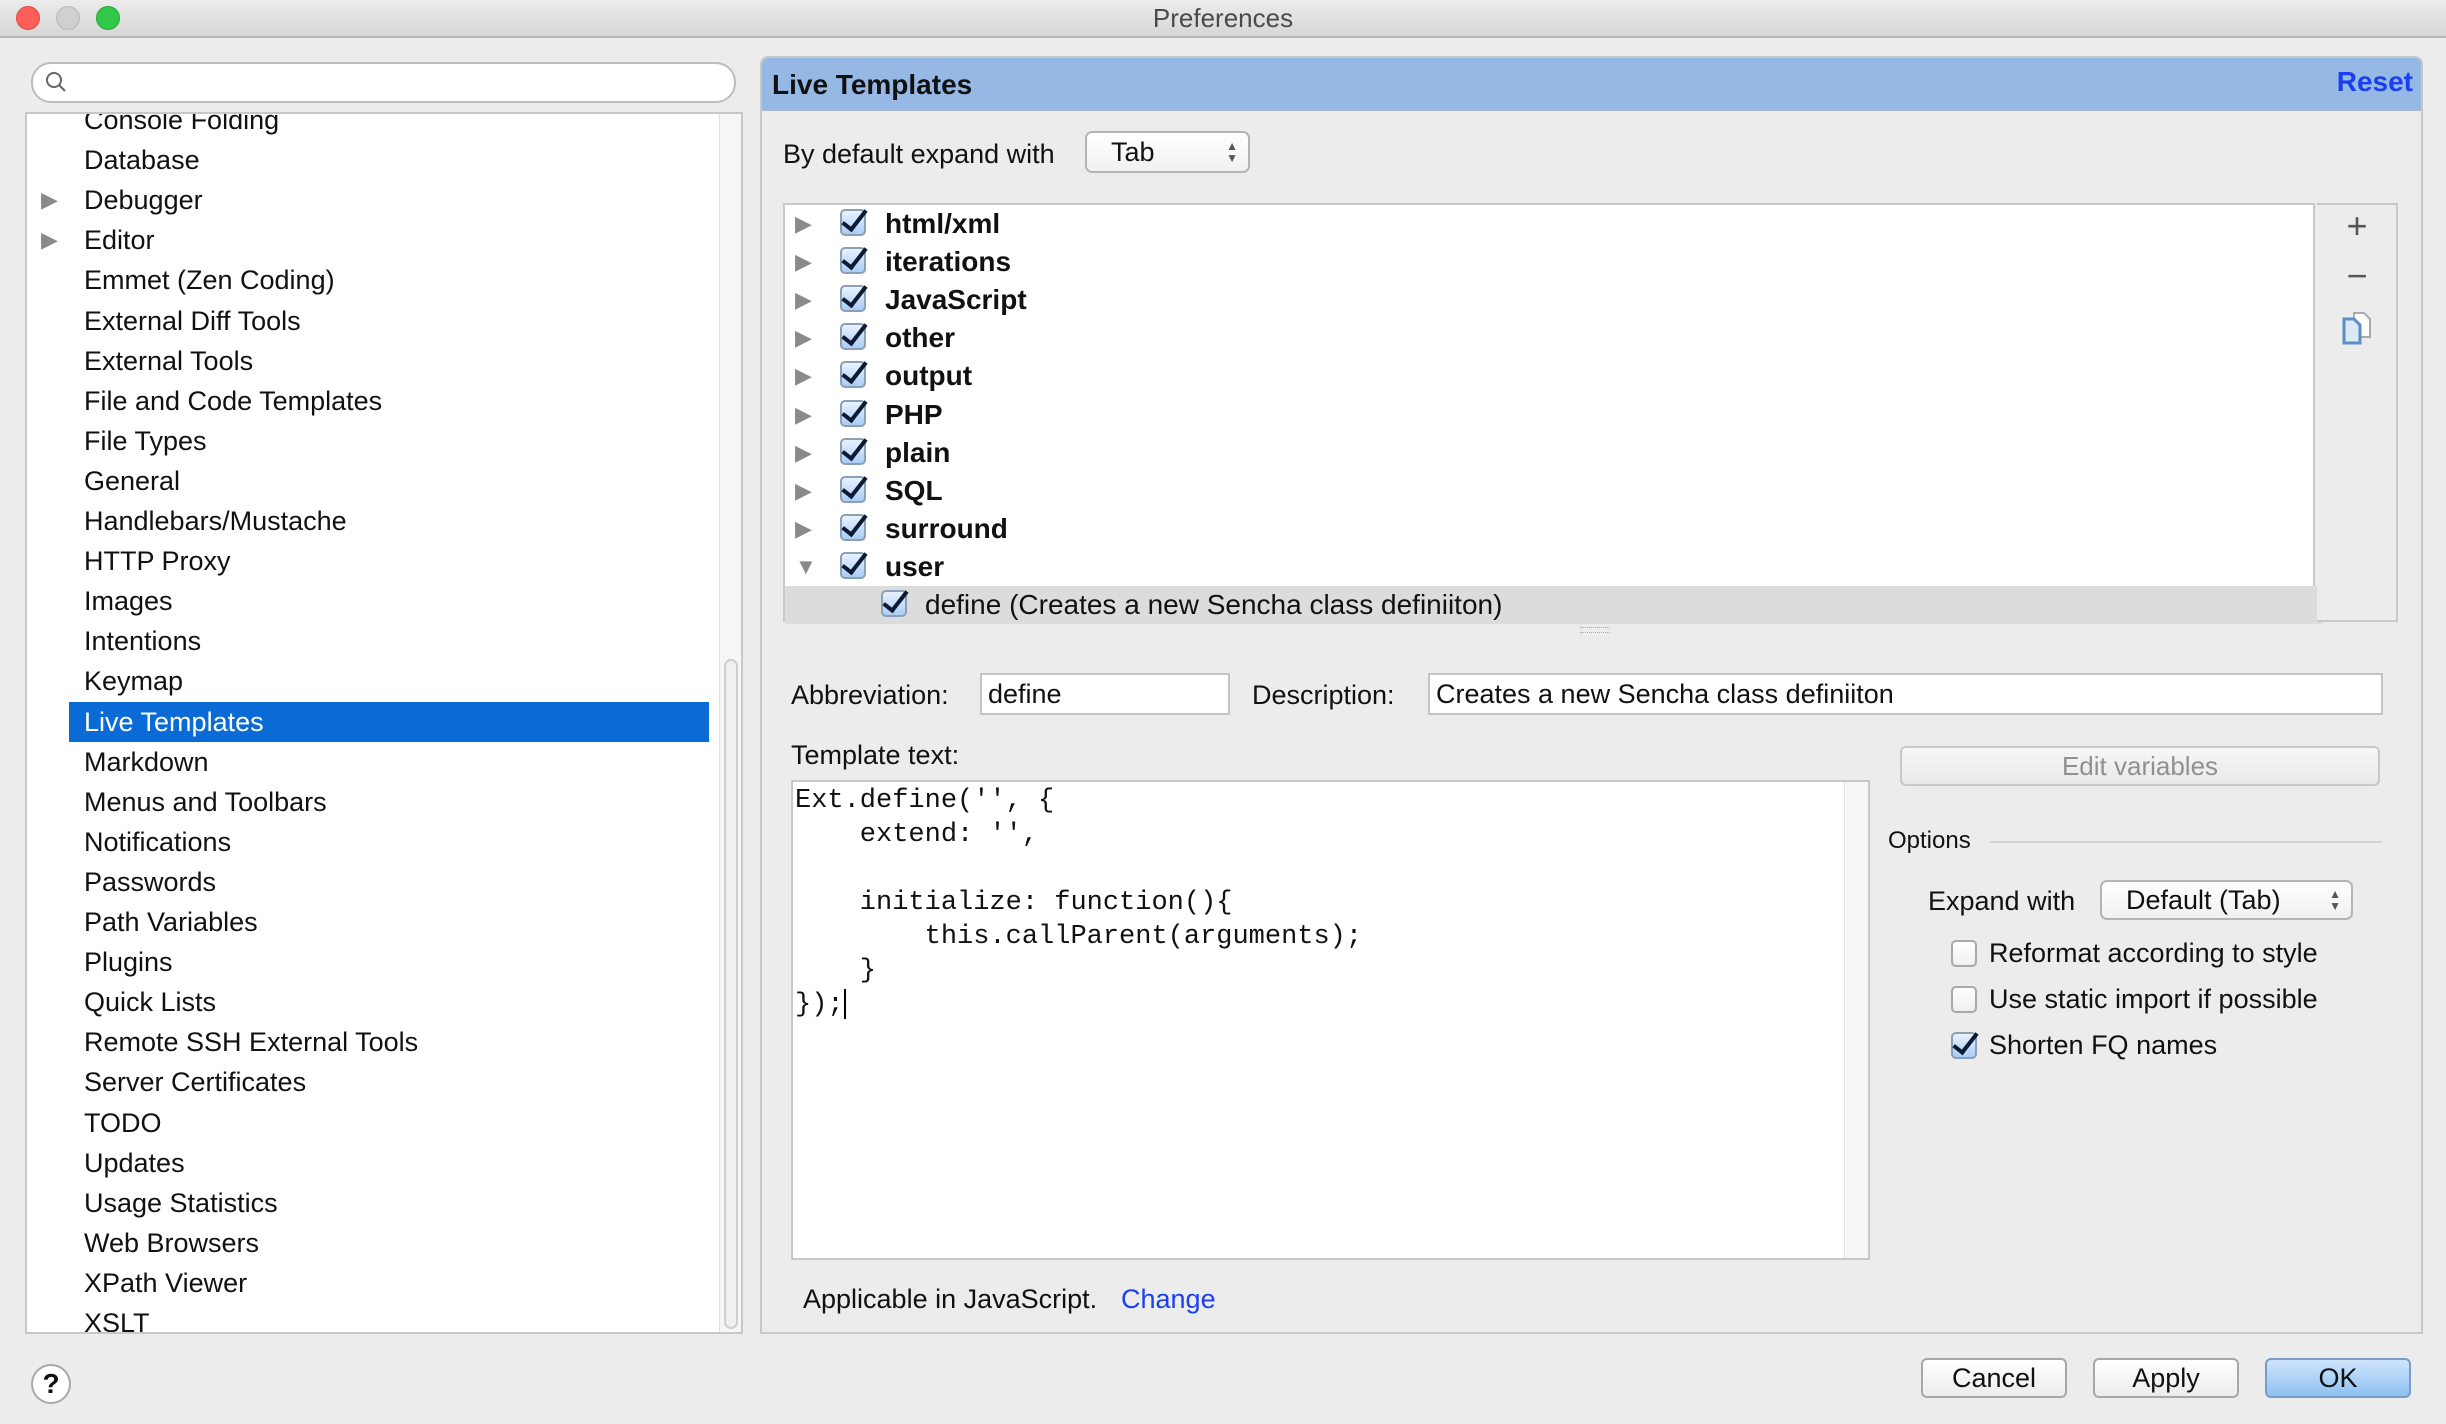  I want to click on description-input: Creates a new Sencha class definiiton, so click(1905, 694).